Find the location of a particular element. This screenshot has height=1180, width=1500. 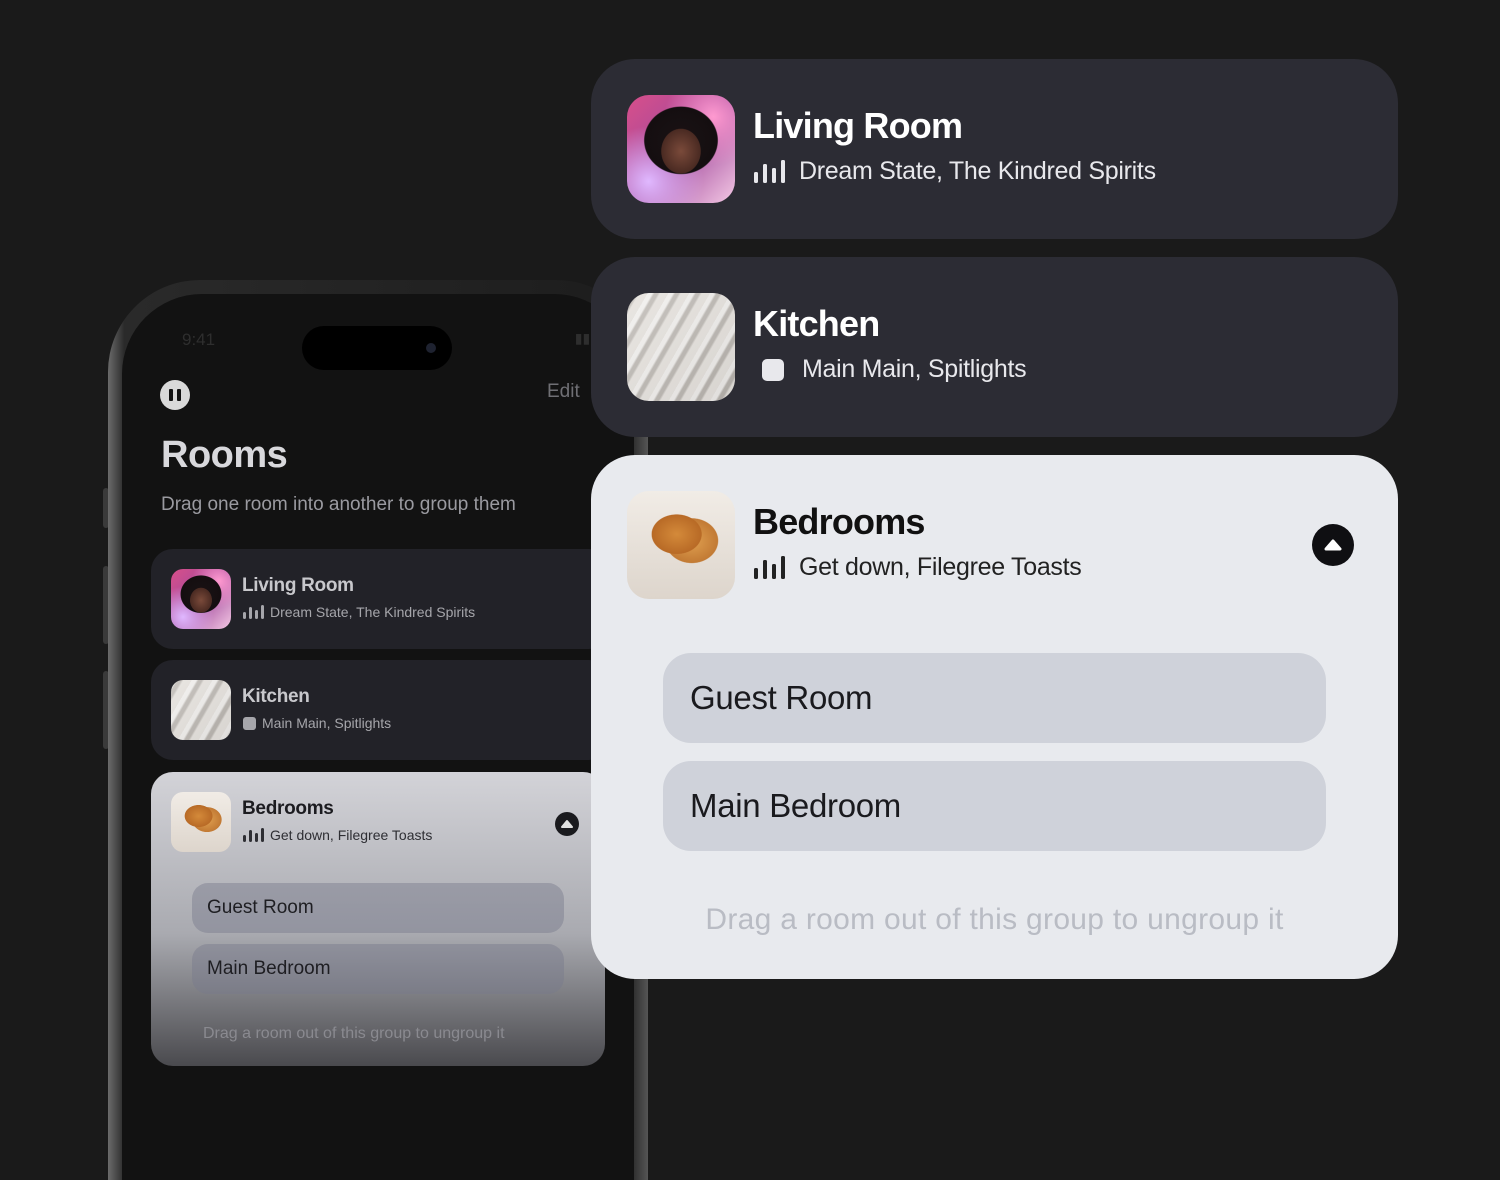

page-subtitle: Drag one room into another to group them is located at coordinates (338, 504).